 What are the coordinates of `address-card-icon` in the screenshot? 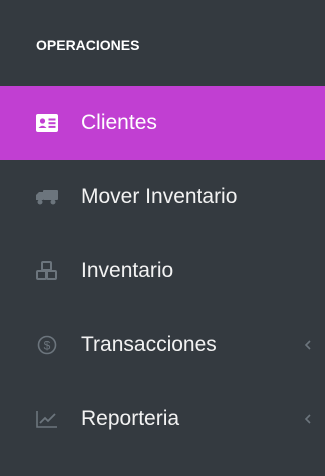 It's located at (47, 123).